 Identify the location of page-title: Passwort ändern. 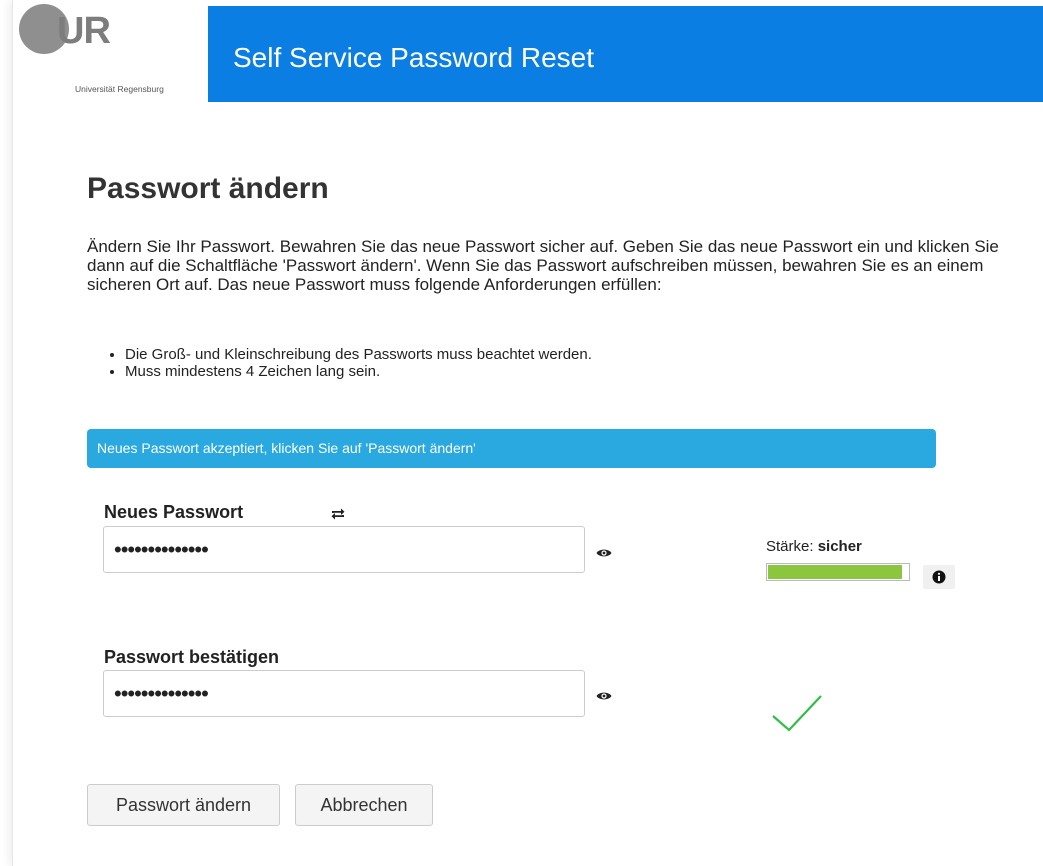
(208, 188).